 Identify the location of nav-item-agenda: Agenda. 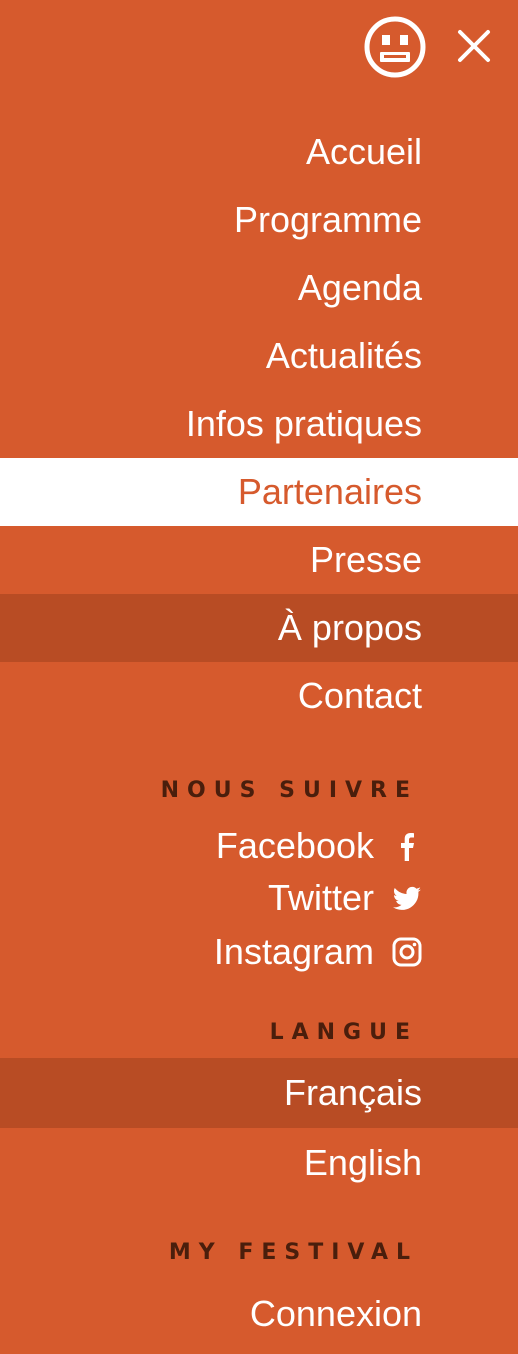
(259, 288).